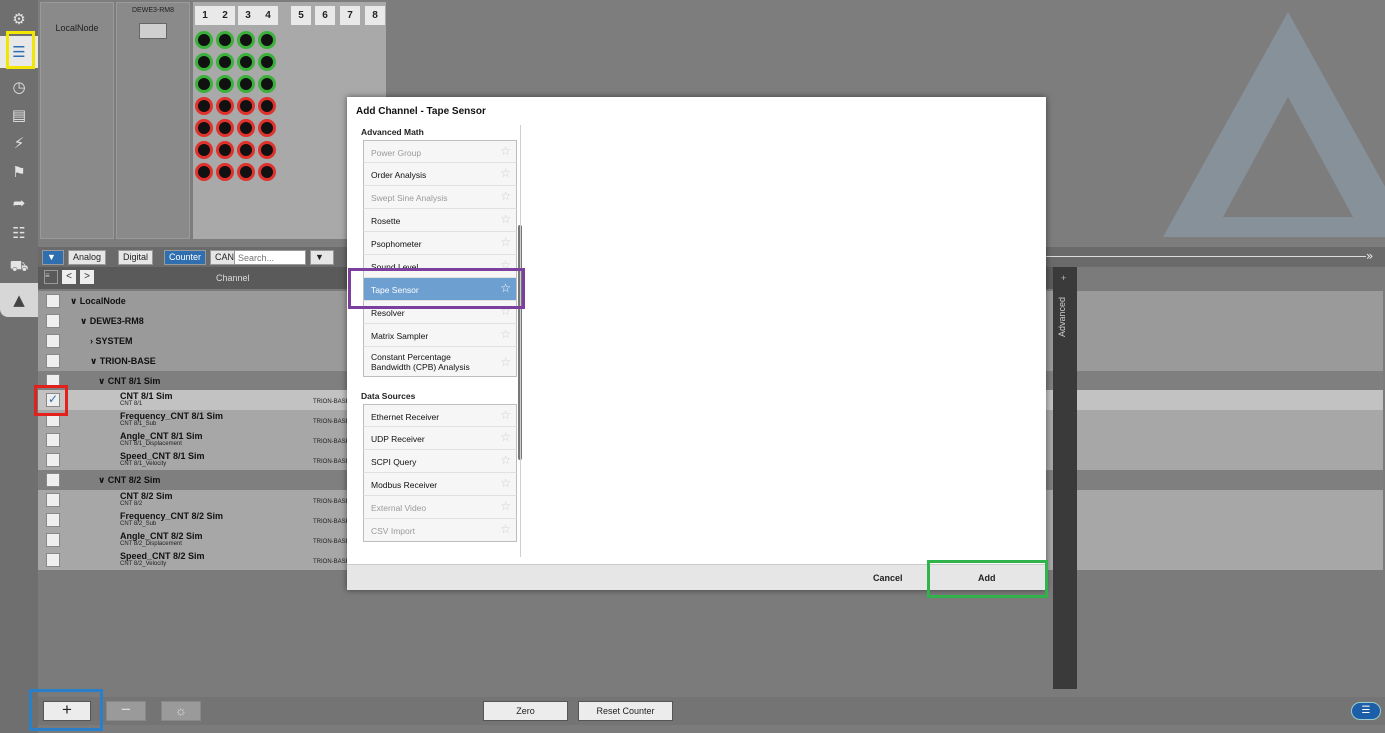 The width and height of the screenshot is (1385, 733). What do you see at coordinates (19, 267) in the screenshot?
I see `car-icon: ⛟` at bounding box center [19, 267].